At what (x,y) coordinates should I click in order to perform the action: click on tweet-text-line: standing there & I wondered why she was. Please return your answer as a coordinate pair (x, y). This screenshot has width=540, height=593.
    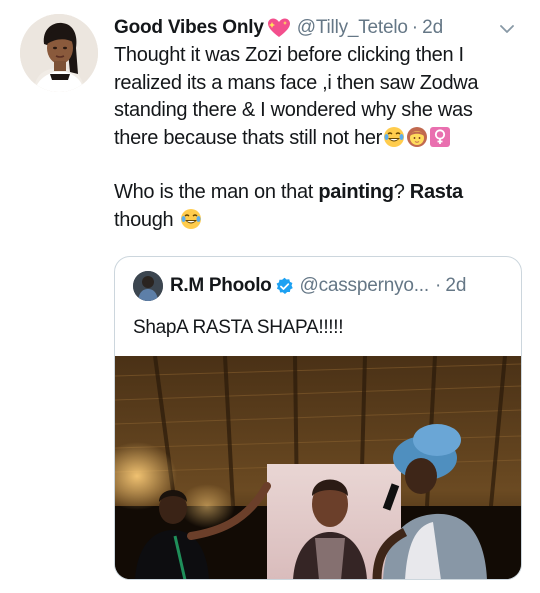
    Looking at the image, I should click on (293, 110).